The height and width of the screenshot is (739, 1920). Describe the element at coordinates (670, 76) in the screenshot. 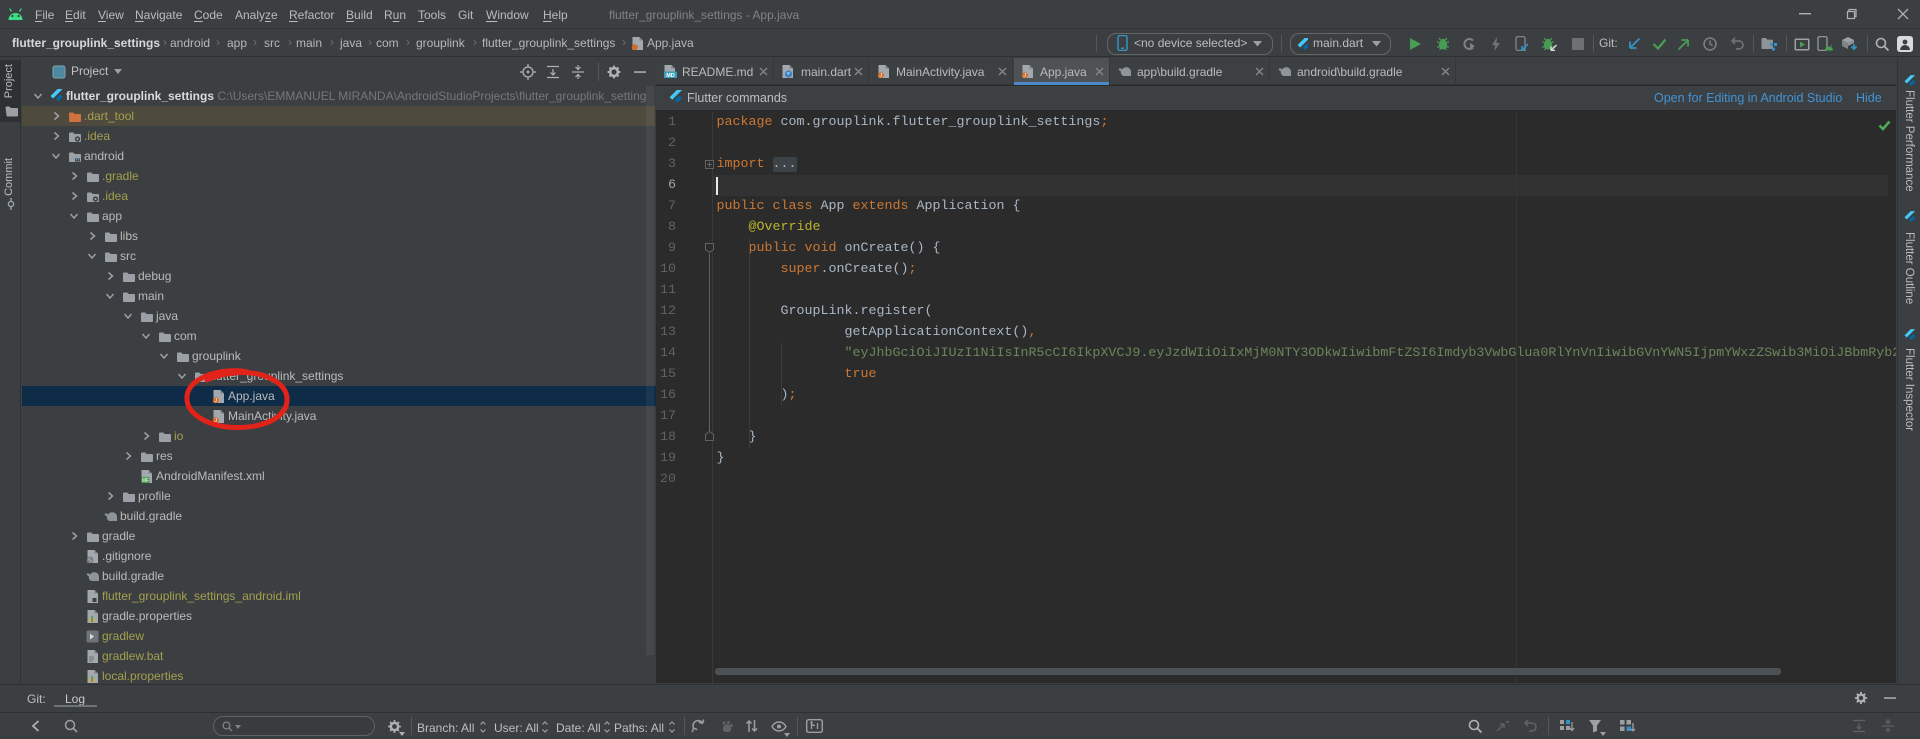

I see `svg-text: MD` at that location.